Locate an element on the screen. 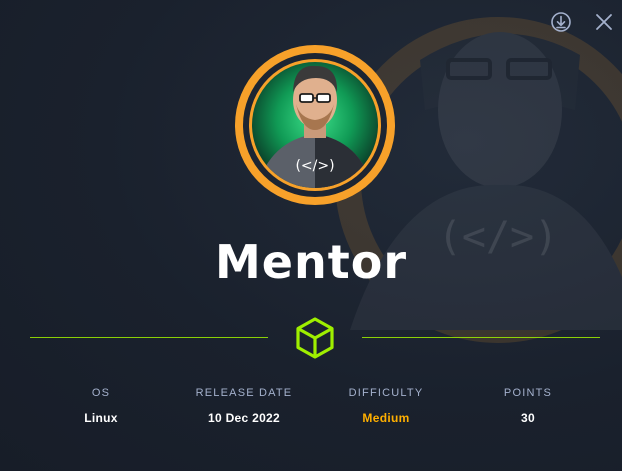 The image size is (622, 471). stat-os-value: Linux is located at coordinates (101, 418).